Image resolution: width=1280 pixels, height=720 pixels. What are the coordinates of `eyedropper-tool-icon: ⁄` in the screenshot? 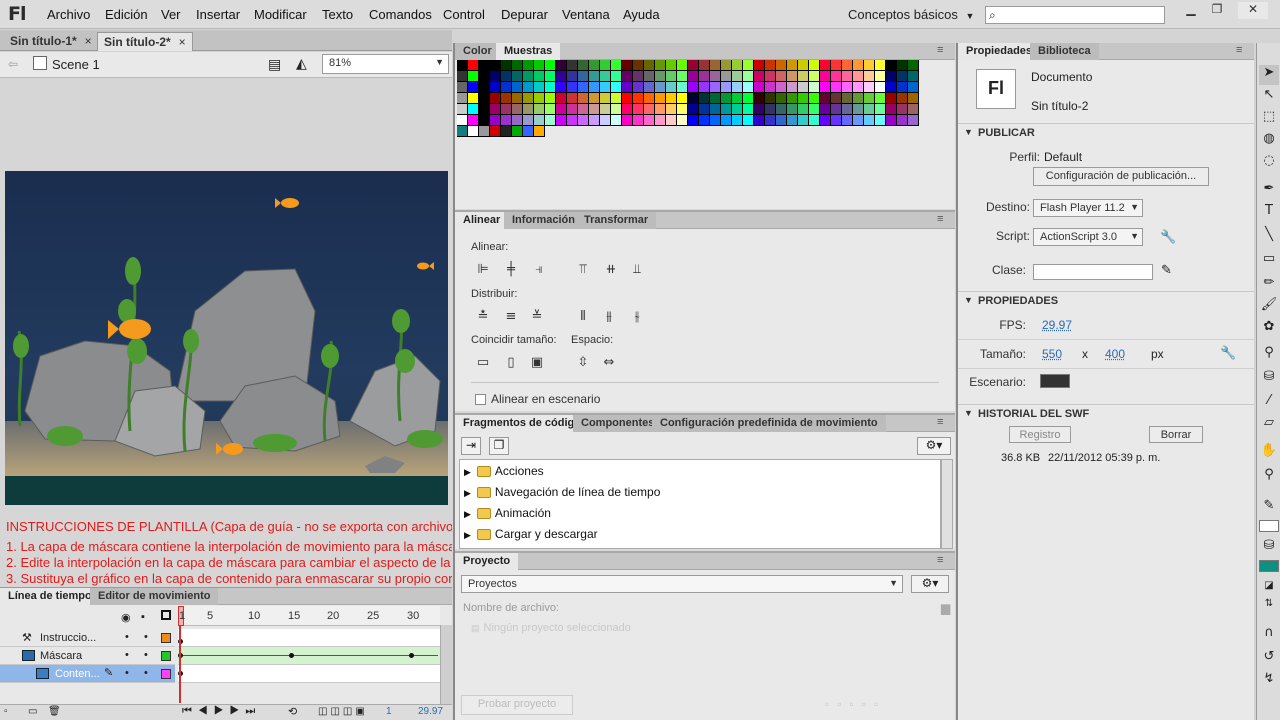 It's located at (1269, 403).